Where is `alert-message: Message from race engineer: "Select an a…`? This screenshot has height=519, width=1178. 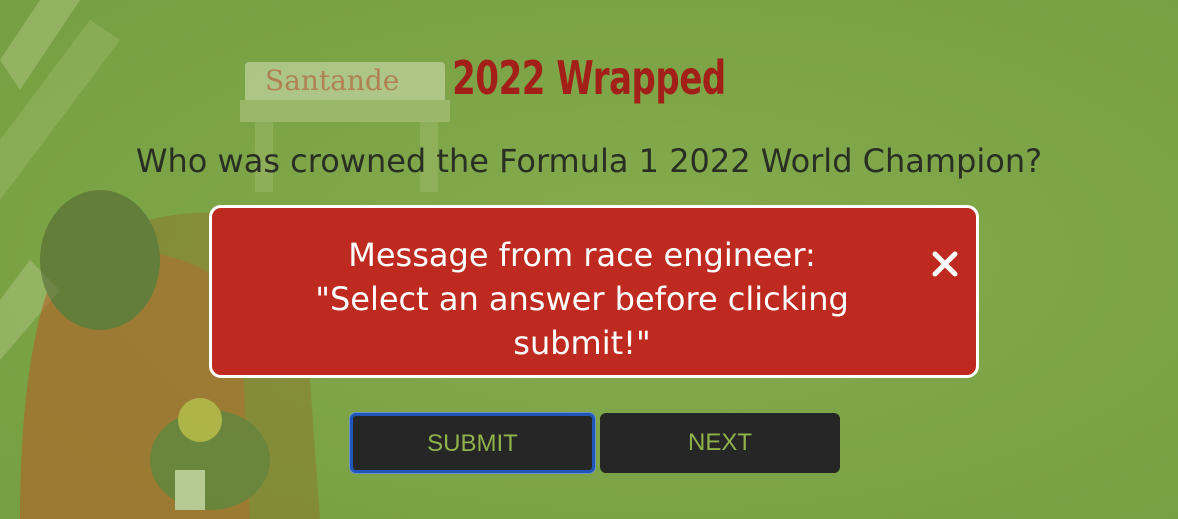 alert-message: Message from race engineer: "Select an a… is located at coordinates (582, 299).